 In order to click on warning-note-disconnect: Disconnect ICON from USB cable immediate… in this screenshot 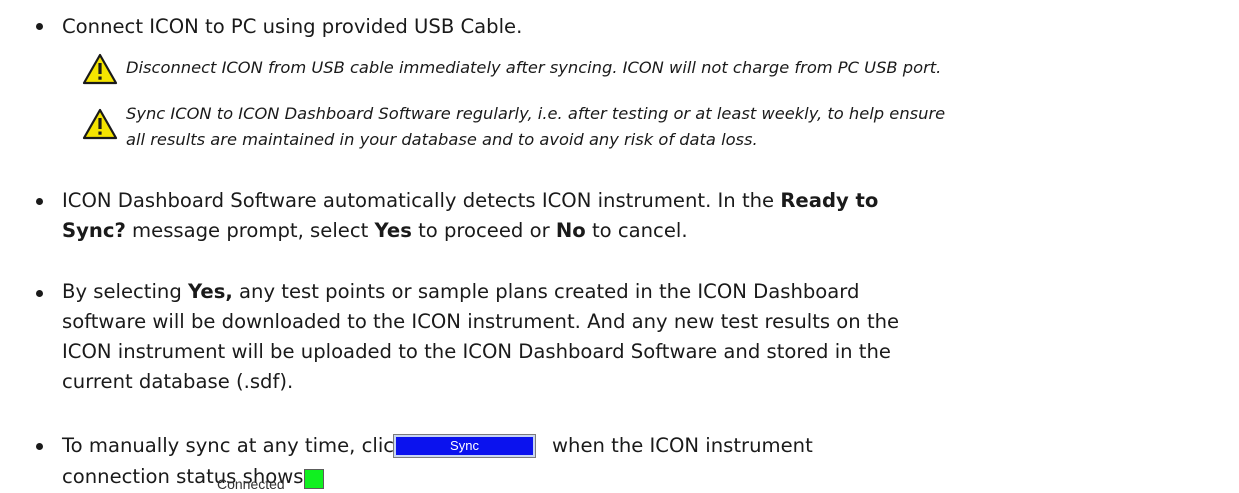, I will do `click(657, 70)`.